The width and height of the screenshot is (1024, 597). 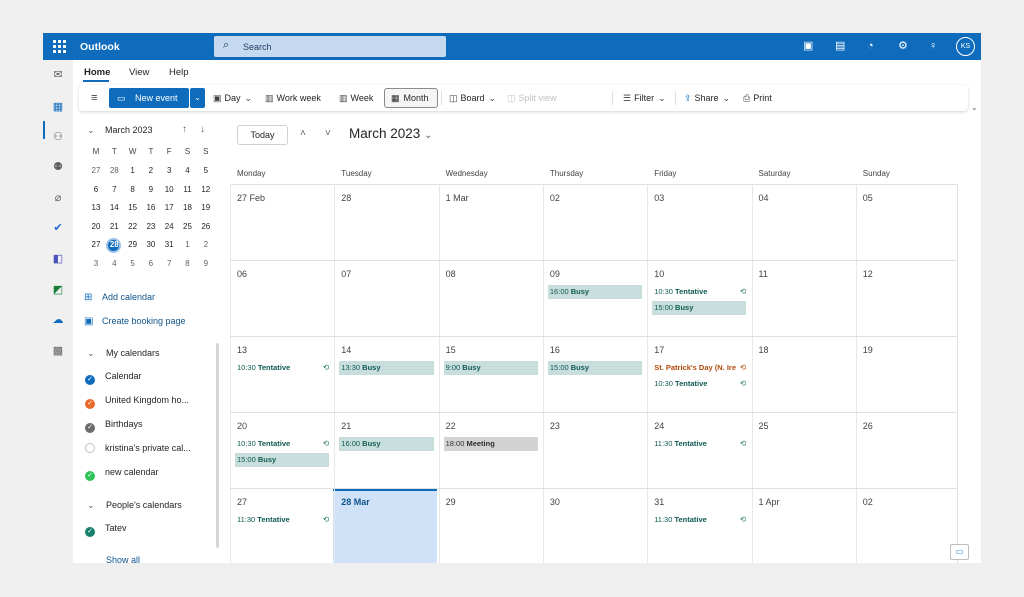 What do you see at coordinates (242, 426) in the screenshot?
I see `day-cell-date: 20` at bounding box center [242, 426].